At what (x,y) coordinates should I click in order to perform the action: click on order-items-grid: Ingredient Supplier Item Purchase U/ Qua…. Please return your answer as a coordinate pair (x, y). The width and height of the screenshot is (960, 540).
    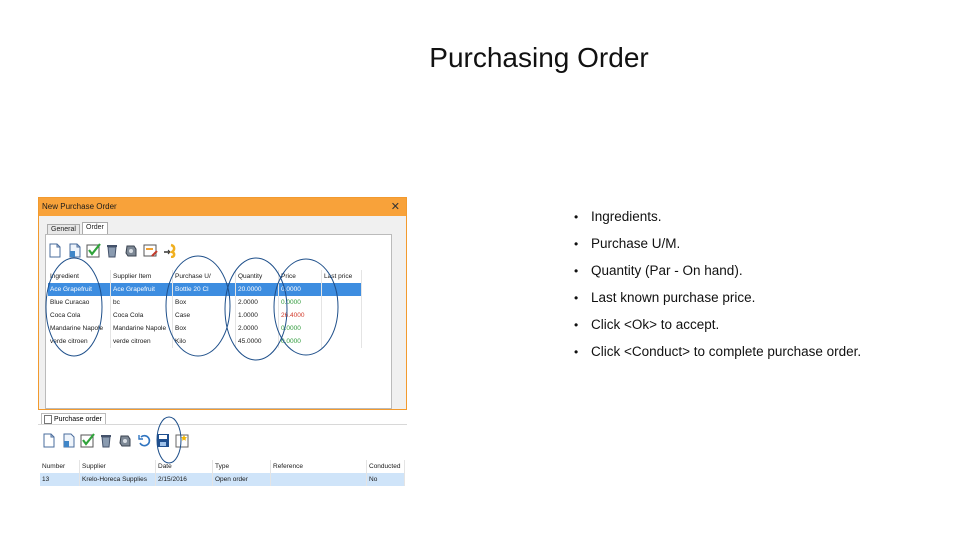
    Looking at the image, I should click on (205, 309).